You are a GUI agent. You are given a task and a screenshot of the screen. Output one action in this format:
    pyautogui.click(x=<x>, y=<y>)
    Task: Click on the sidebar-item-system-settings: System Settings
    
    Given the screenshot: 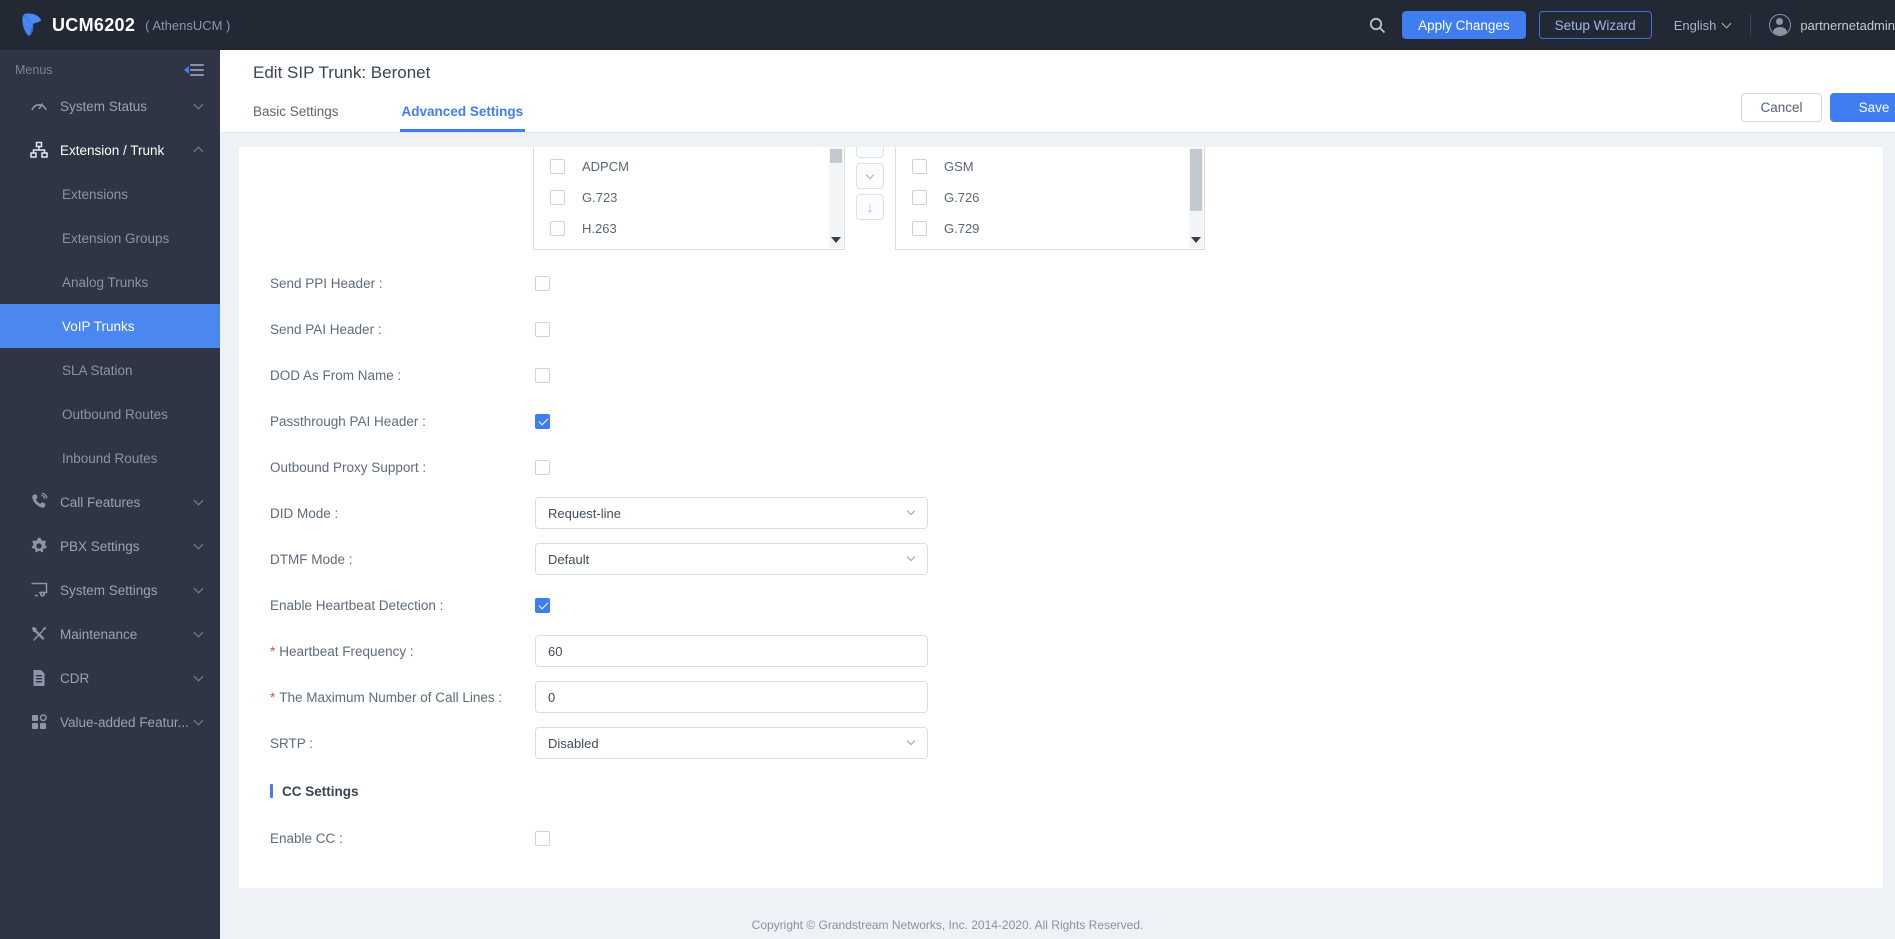 What is the action you would take?
    pyautogui.click(x=110, y=590)
    